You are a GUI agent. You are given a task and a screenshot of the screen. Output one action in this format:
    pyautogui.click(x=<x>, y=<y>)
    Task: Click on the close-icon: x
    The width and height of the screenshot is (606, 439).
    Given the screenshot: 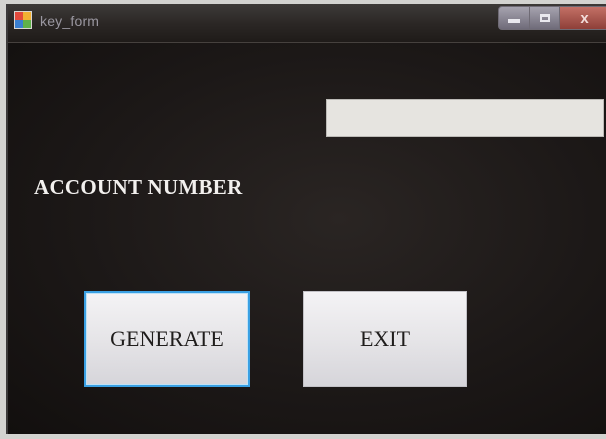 What is the action you would take?
    pyautogui.click(x=584, y=18)
    